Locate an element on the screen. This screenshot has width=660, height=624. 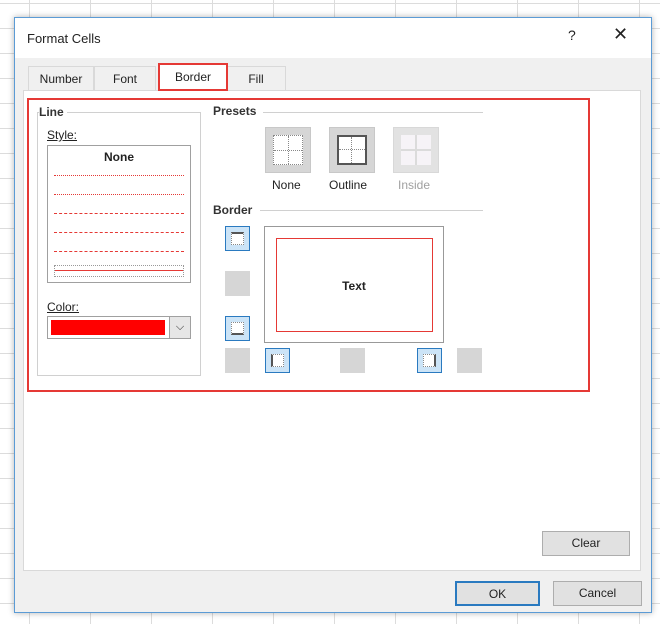
close-icon: ✕ is located at coordinates (620, 34).